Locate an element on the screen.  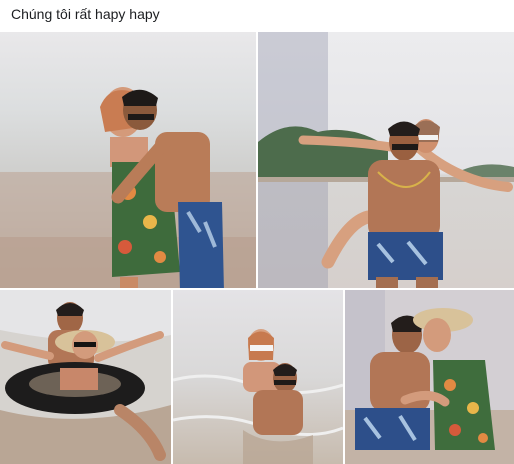
photo-3-image is located at coordinates (85, 377).